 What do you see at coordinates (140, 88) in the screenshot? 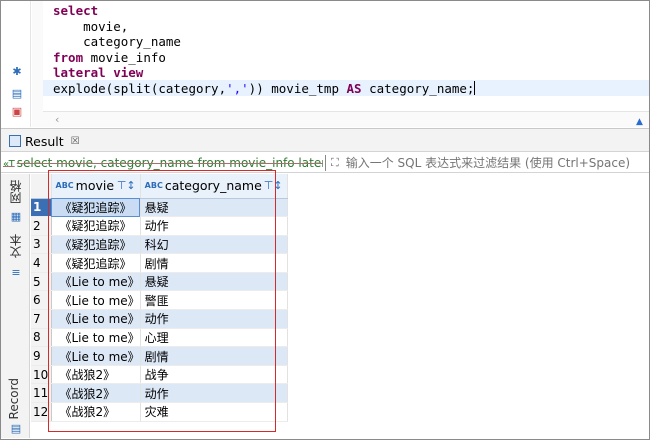
I see `sql-text: explode(split(category,` at bounding box center [140, 88].